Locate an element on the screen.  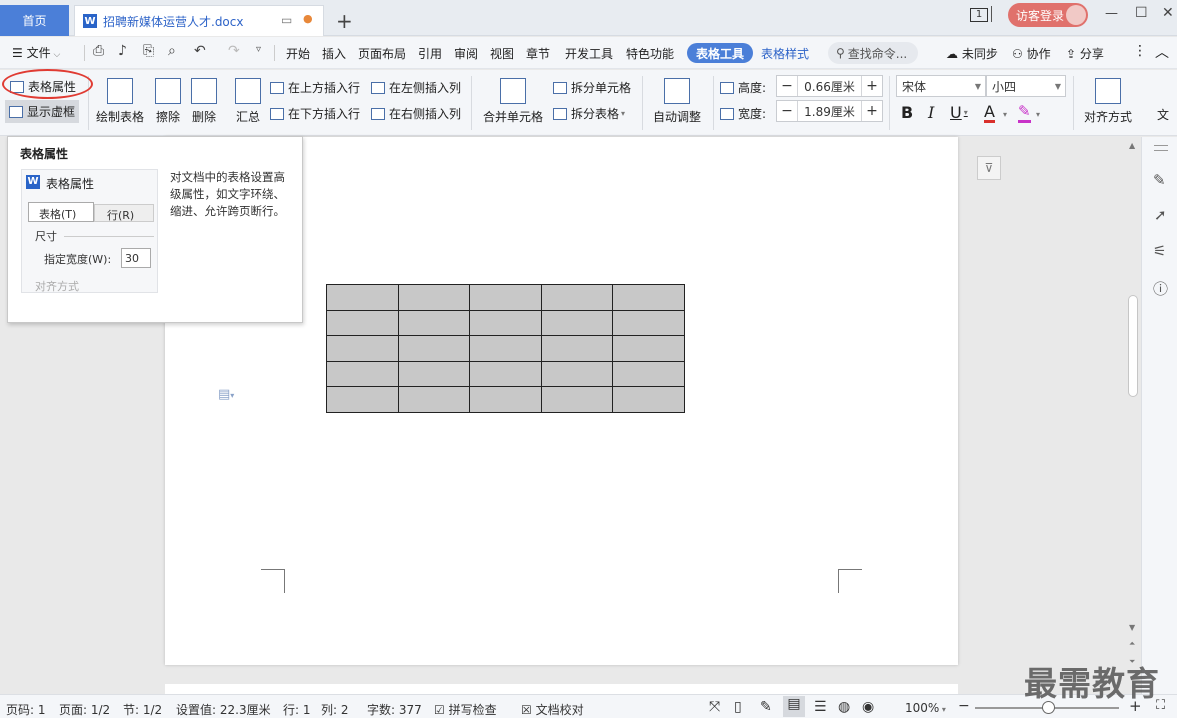
status-line: 行: 1 is located at coordinates (297, 709).